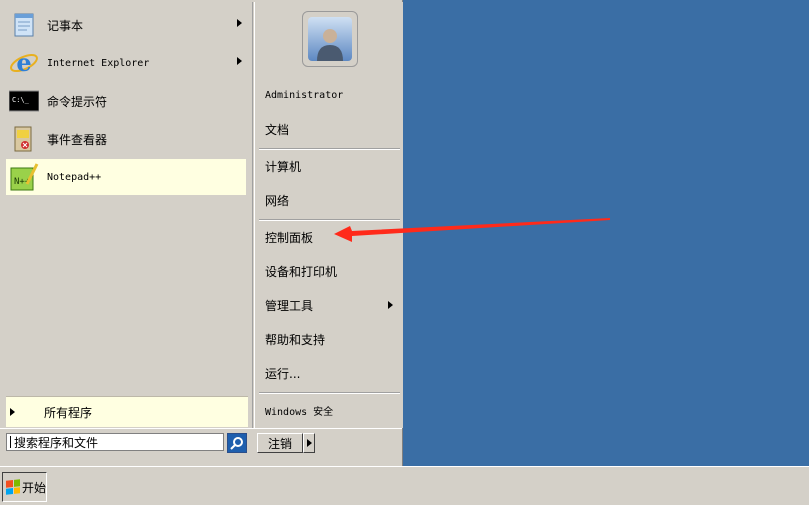 This screenshot has height=505, width=809. I want to click on place-label: 帮助和支持, so click(295, 339).